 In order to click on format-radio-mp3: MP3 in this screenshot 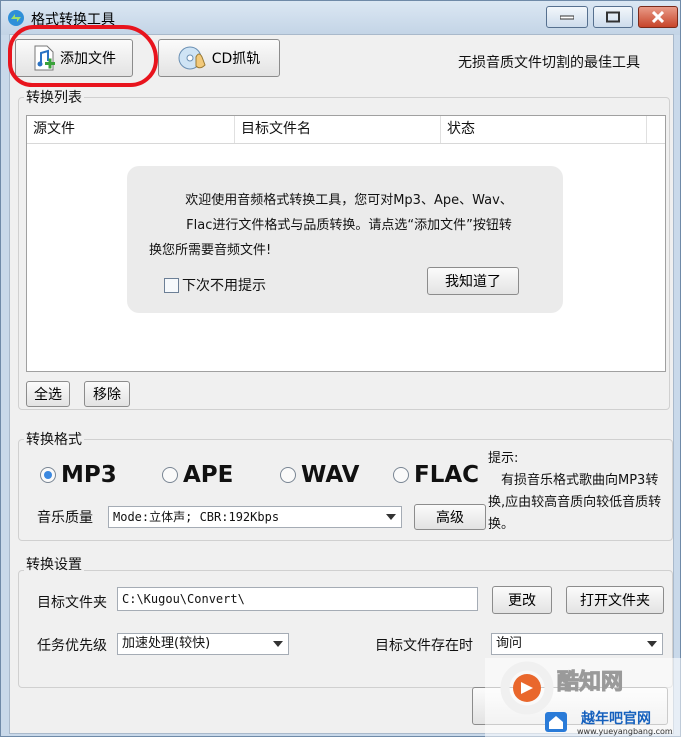, I will do `click(78, 475)`.